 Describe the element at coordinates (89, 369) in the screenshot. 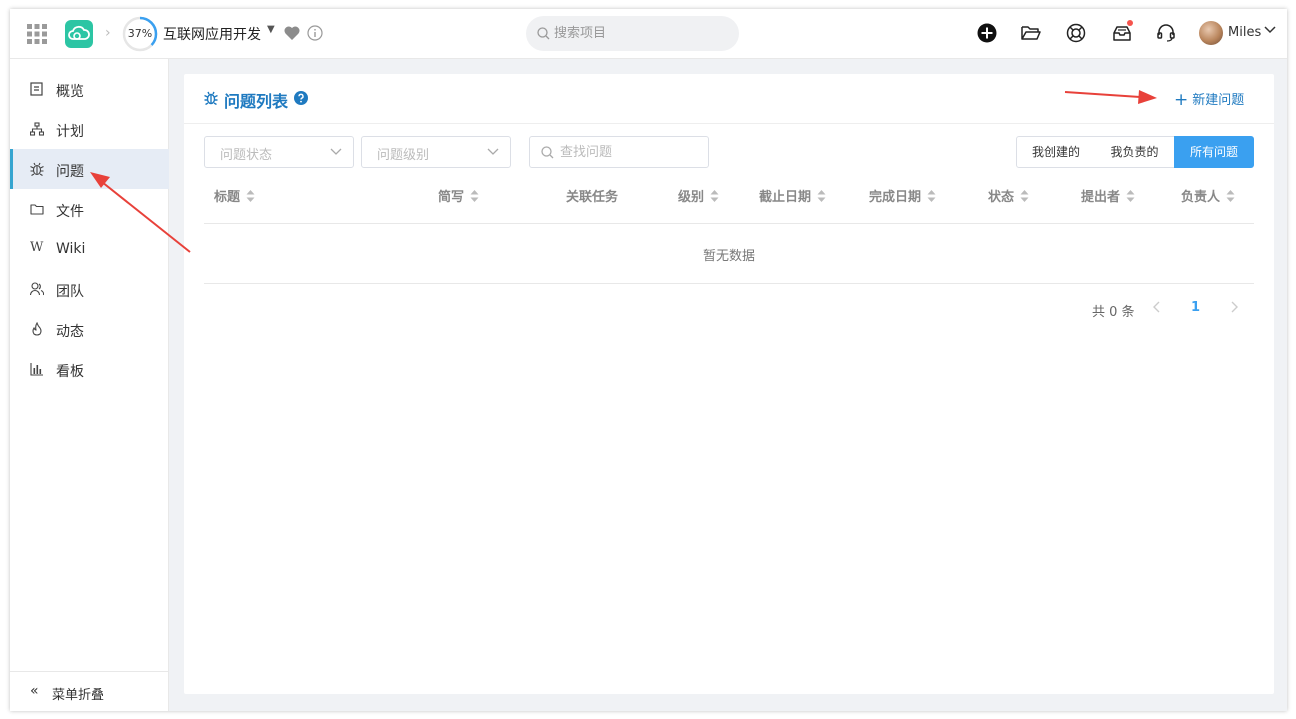

I see `sidebar-item-board: 看板` at that location.